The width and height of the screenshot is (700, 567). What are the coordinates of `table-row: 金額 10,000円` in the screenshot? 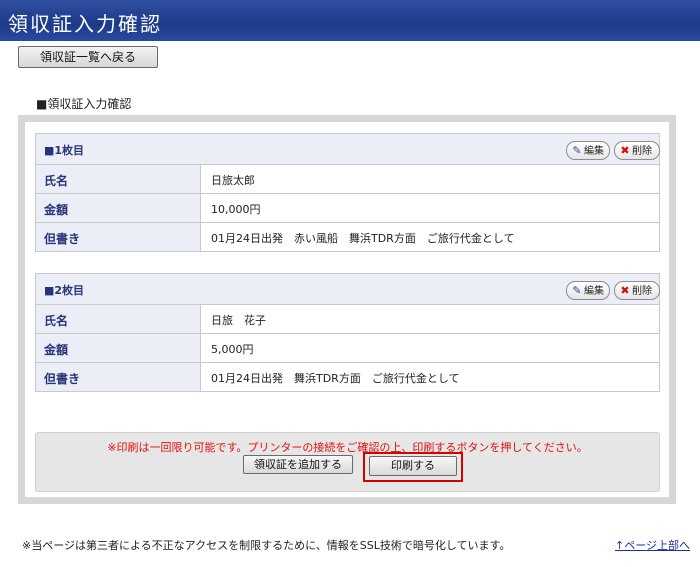 It's located at (347, 208).